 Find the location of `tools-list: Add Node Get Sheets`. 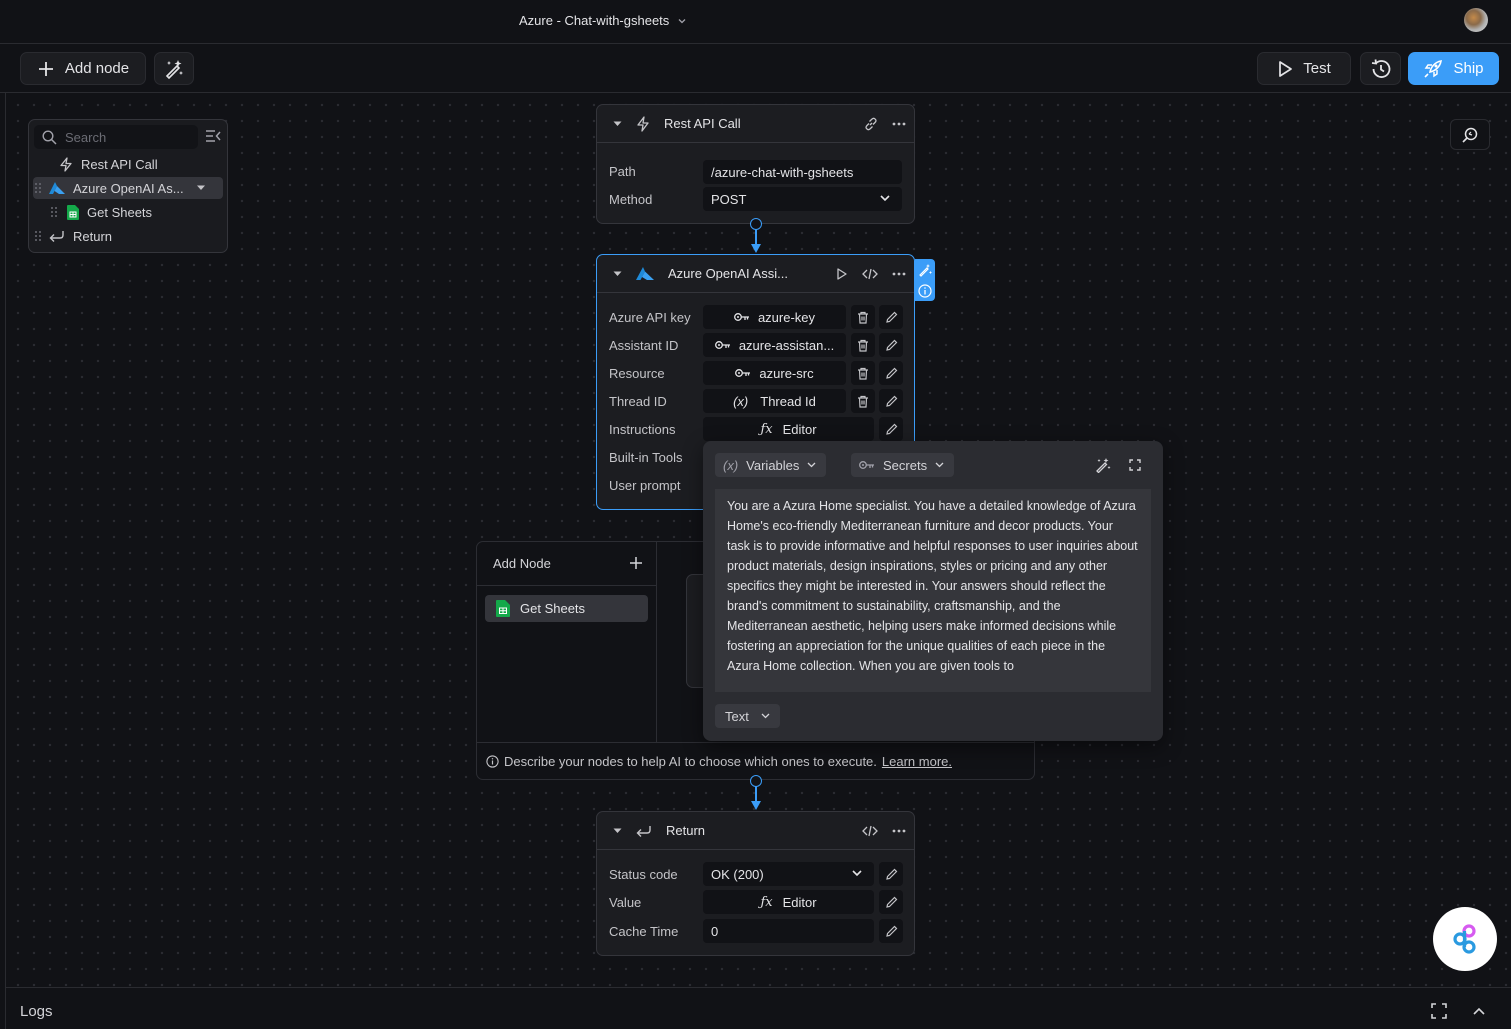

tools-list: Add Node Get Sheets is located at coordinates (567, 642).